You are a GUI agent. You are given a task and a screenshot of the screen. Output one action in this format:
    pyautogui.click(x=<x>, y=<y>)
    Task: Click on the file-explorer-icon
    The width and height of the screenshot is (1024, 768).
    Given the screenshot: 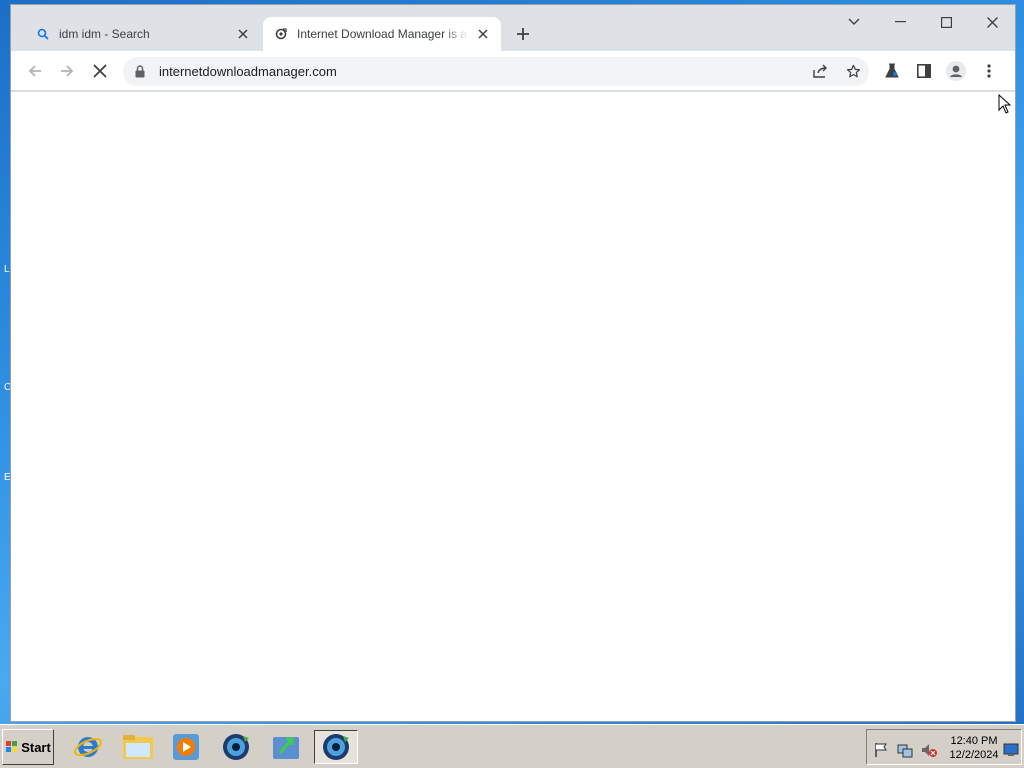 What is the action you would take?
    pyautogui.click(x=138, y=747)
    